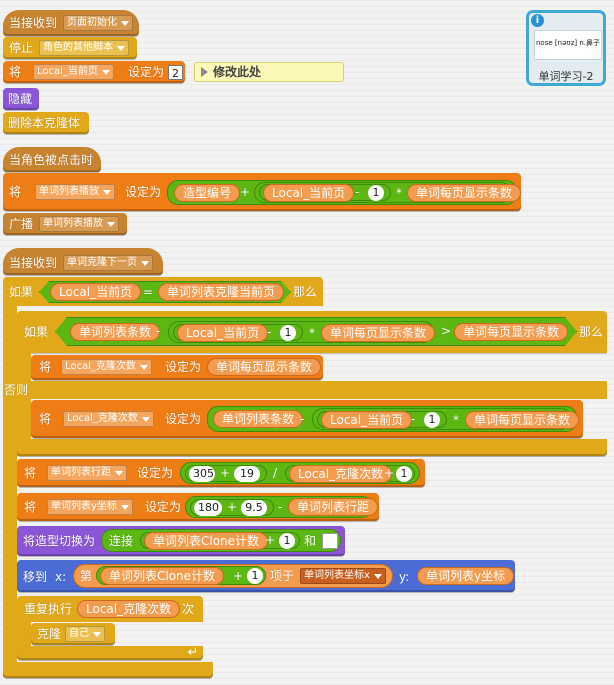 The width and height of the screenshot is (614, 685). I want to click on item-label: 第, so click(86, 576).